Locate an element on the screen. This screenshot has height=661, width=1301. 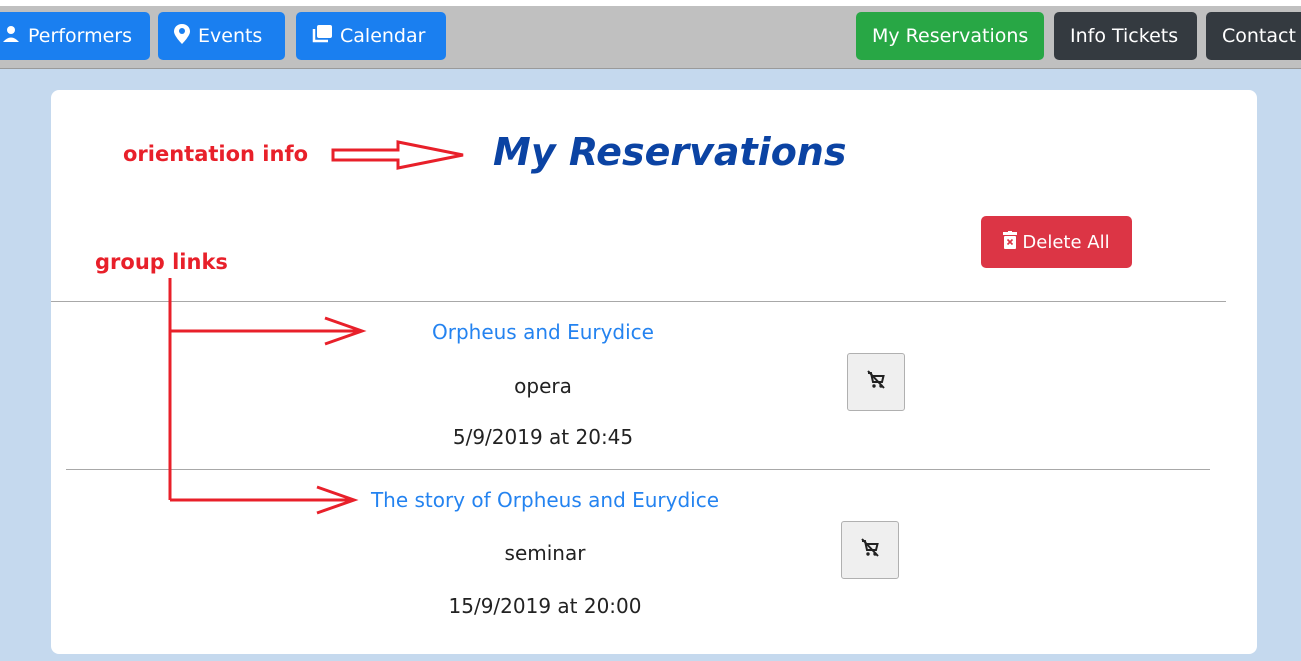
orientation-arrow is located at coordinates (397, 155).